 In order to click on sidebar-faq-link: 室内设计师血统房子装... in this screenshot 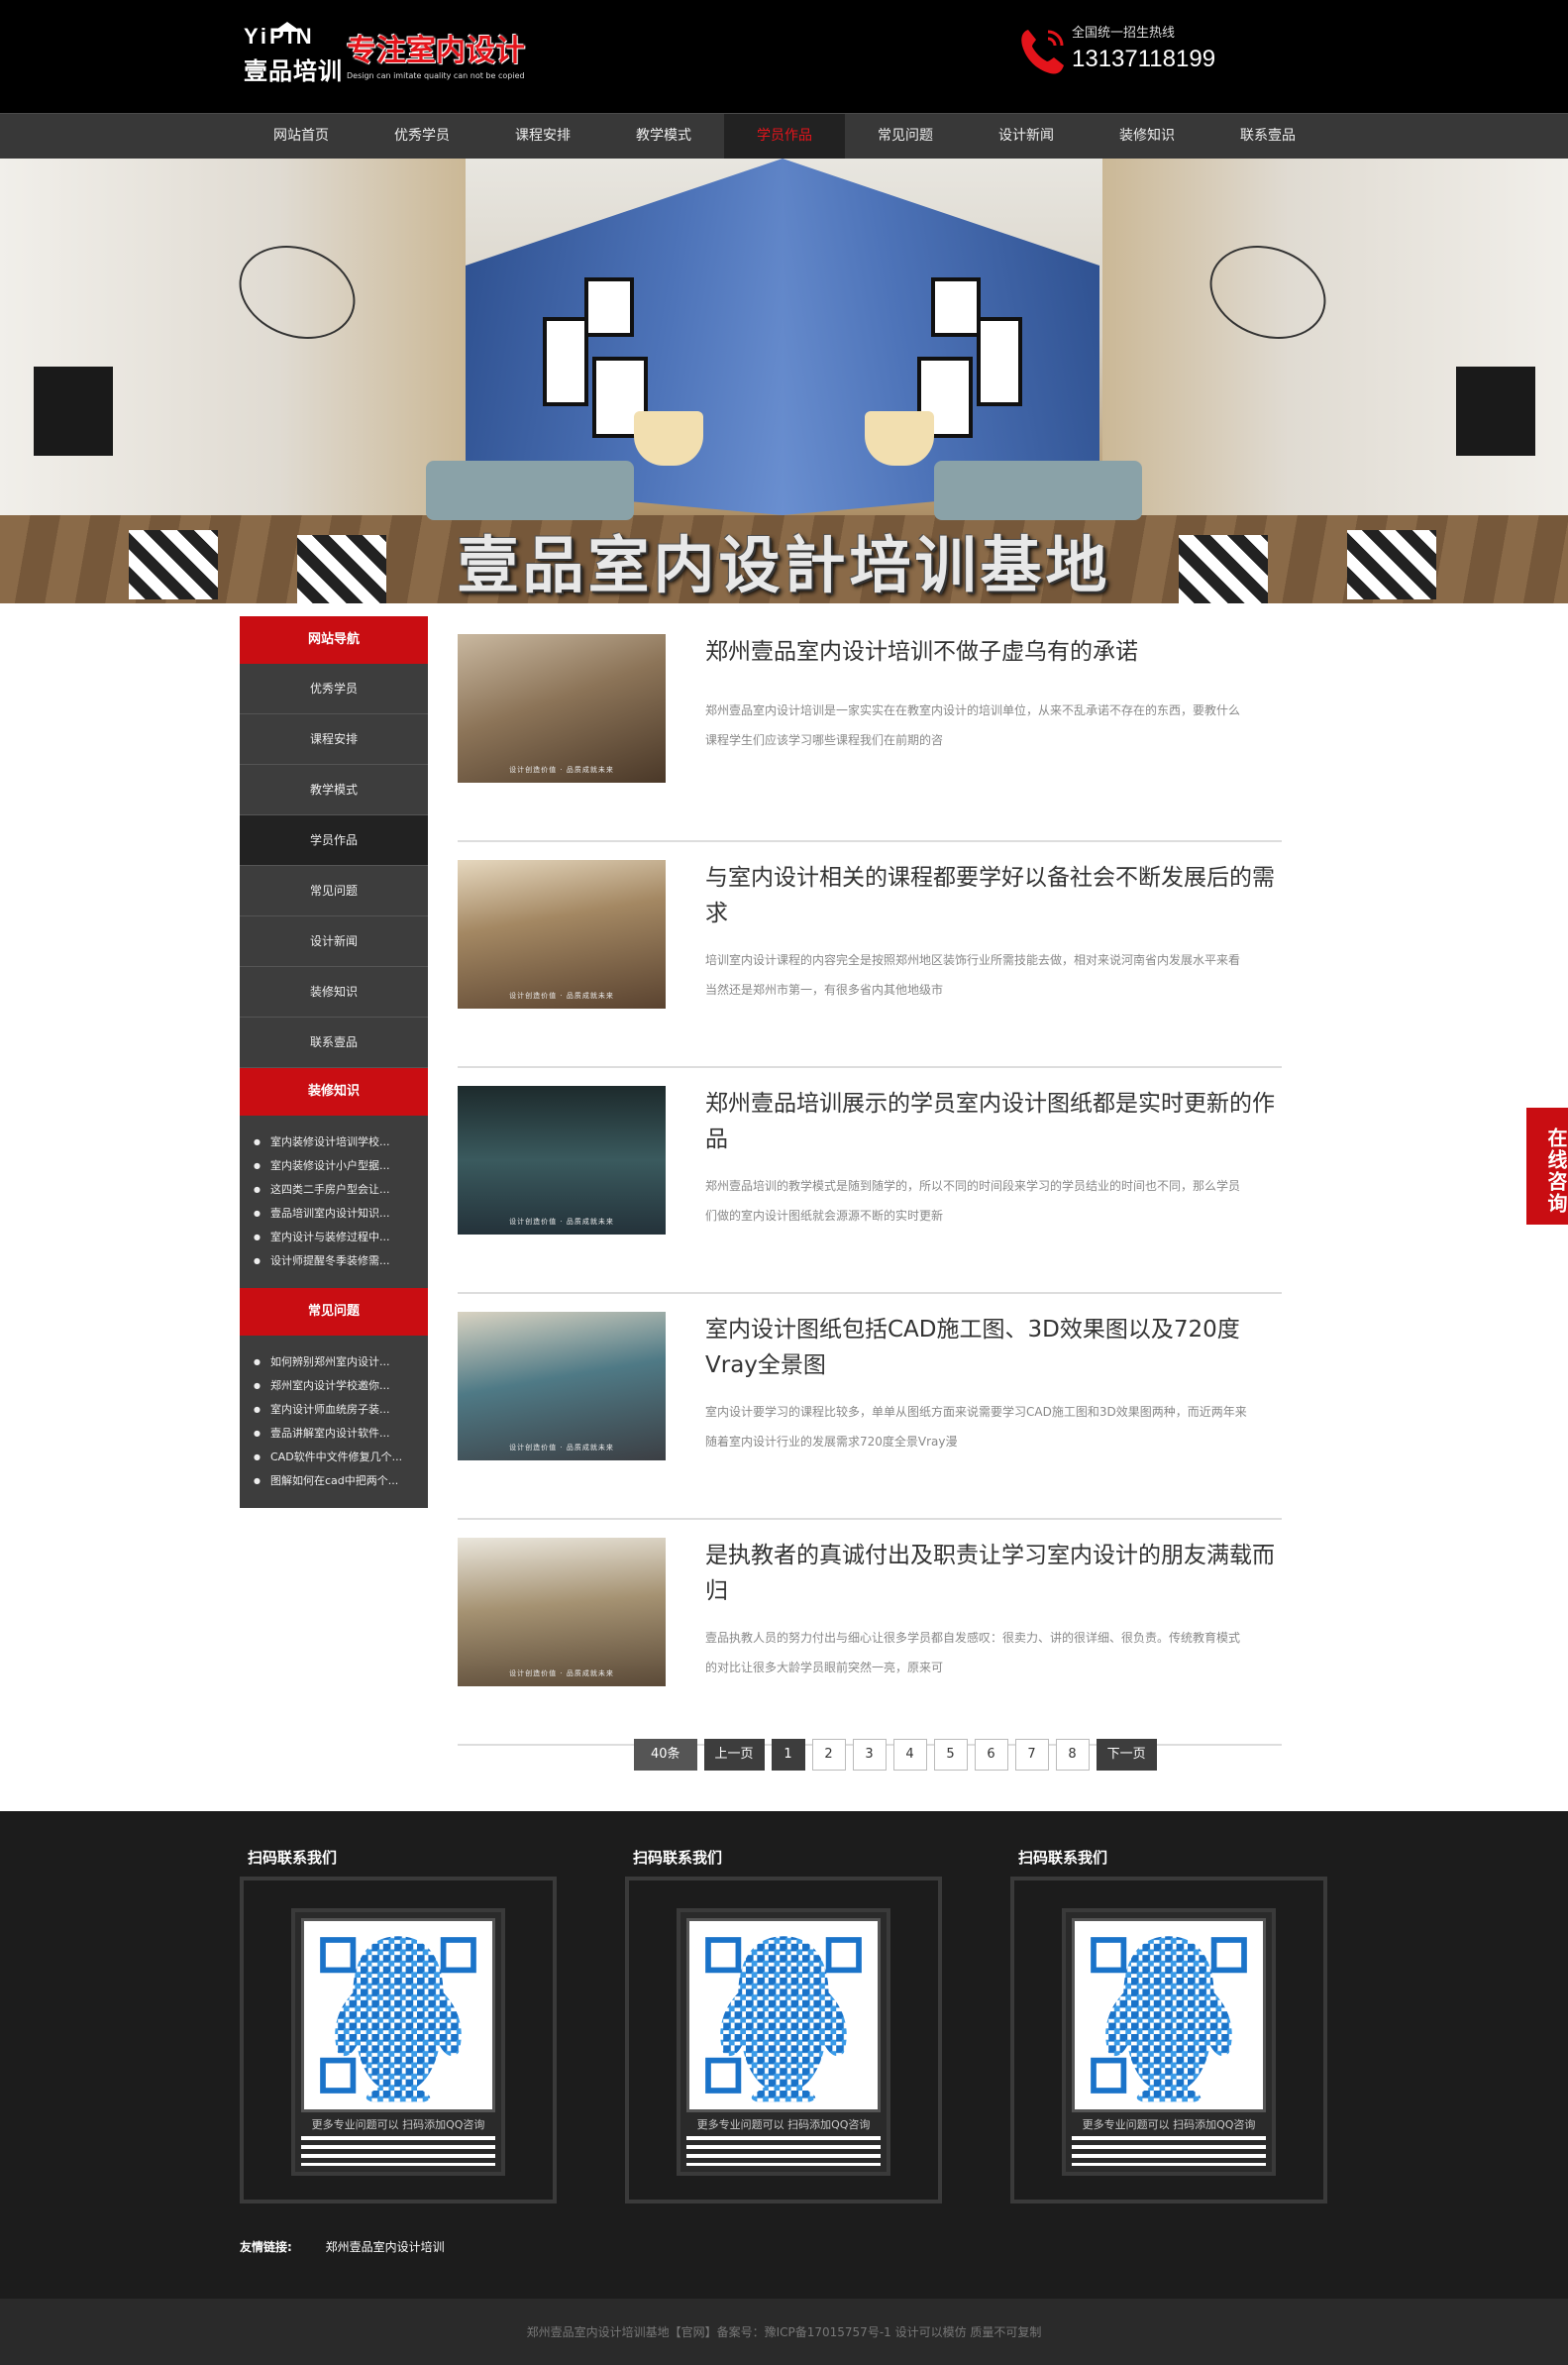, I will do `click(334, 1410)`.